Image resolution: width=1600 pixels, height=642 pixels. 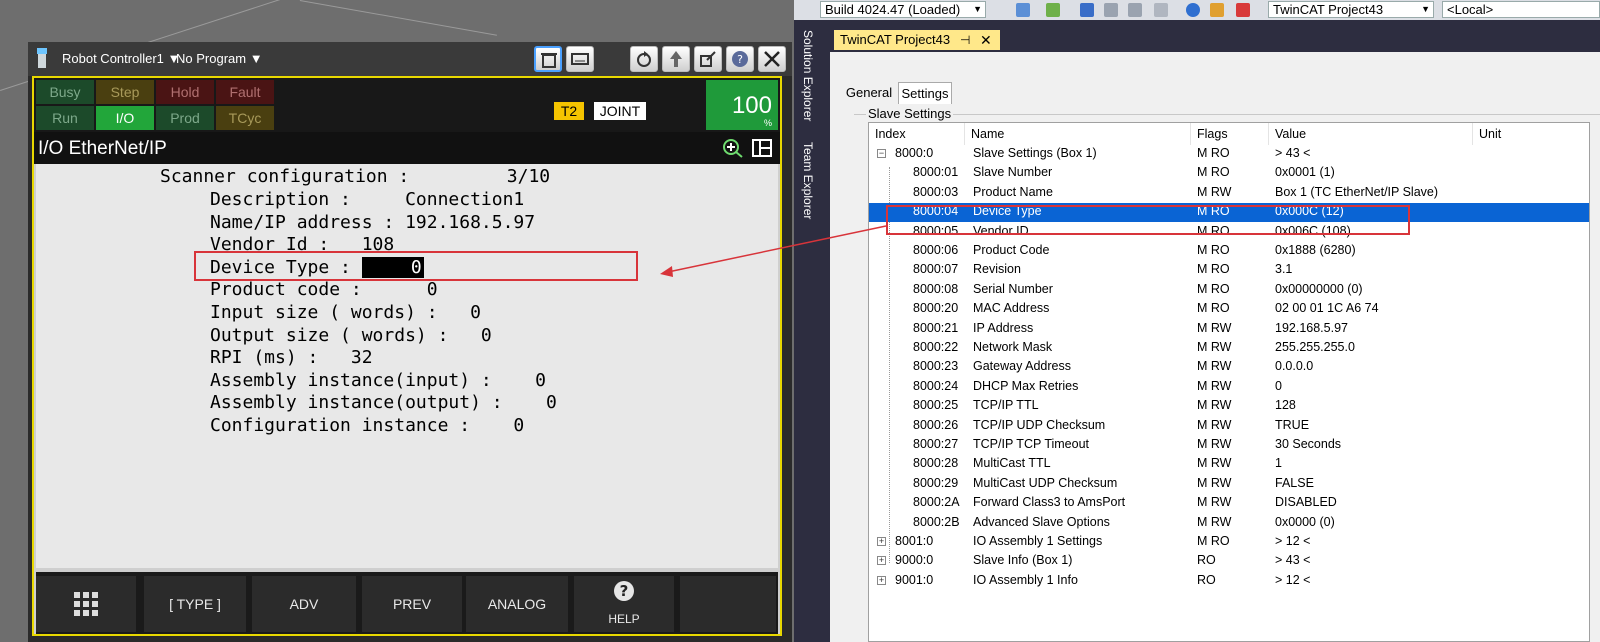 What do you see at coordinates (773, 251) in the screenshot?
I see `annotation-arrow` at bounding box center [773, 251].